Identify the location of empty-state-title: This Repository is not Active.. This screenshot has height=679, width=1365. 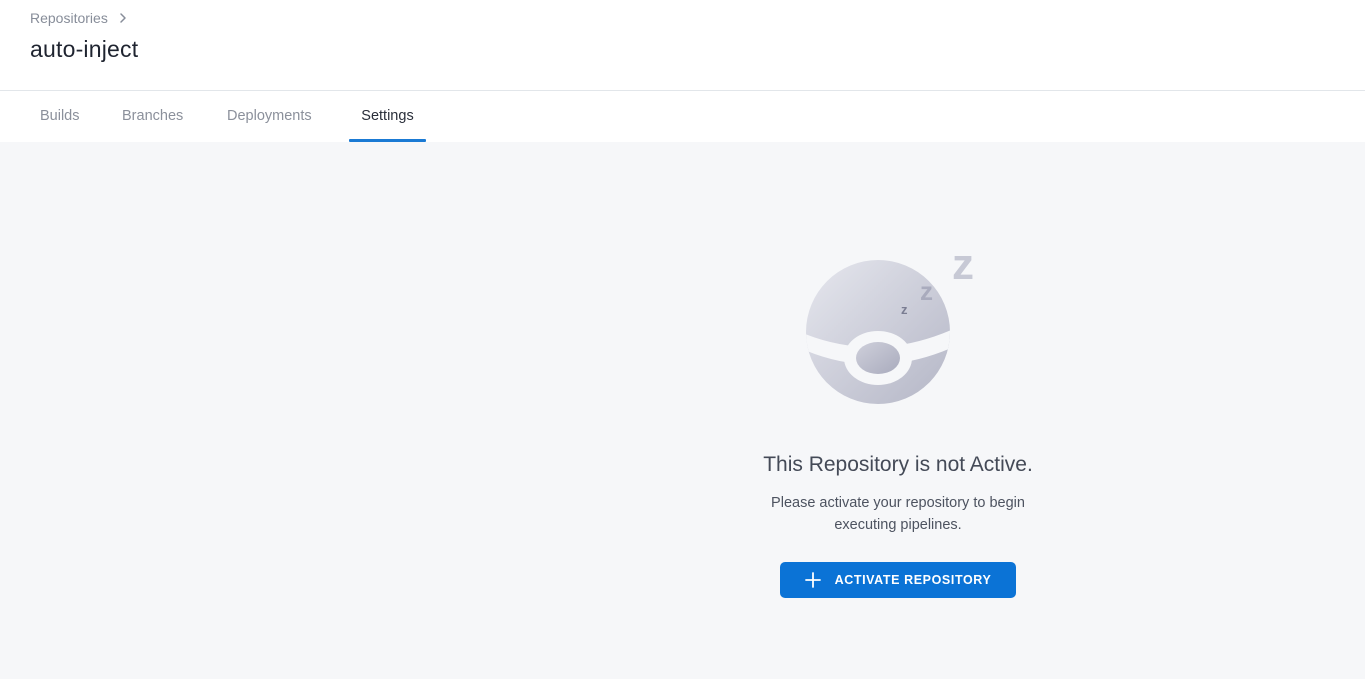
(898, 464).